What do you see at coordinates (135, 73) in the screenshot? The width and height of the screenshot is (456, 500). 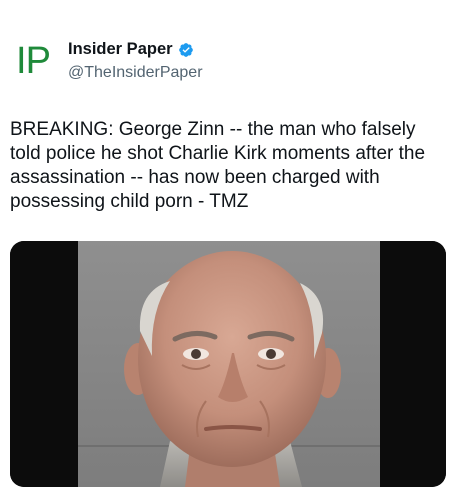 I see `user-handle: @TheInsiderPaper` at bounding box center [135, 73].